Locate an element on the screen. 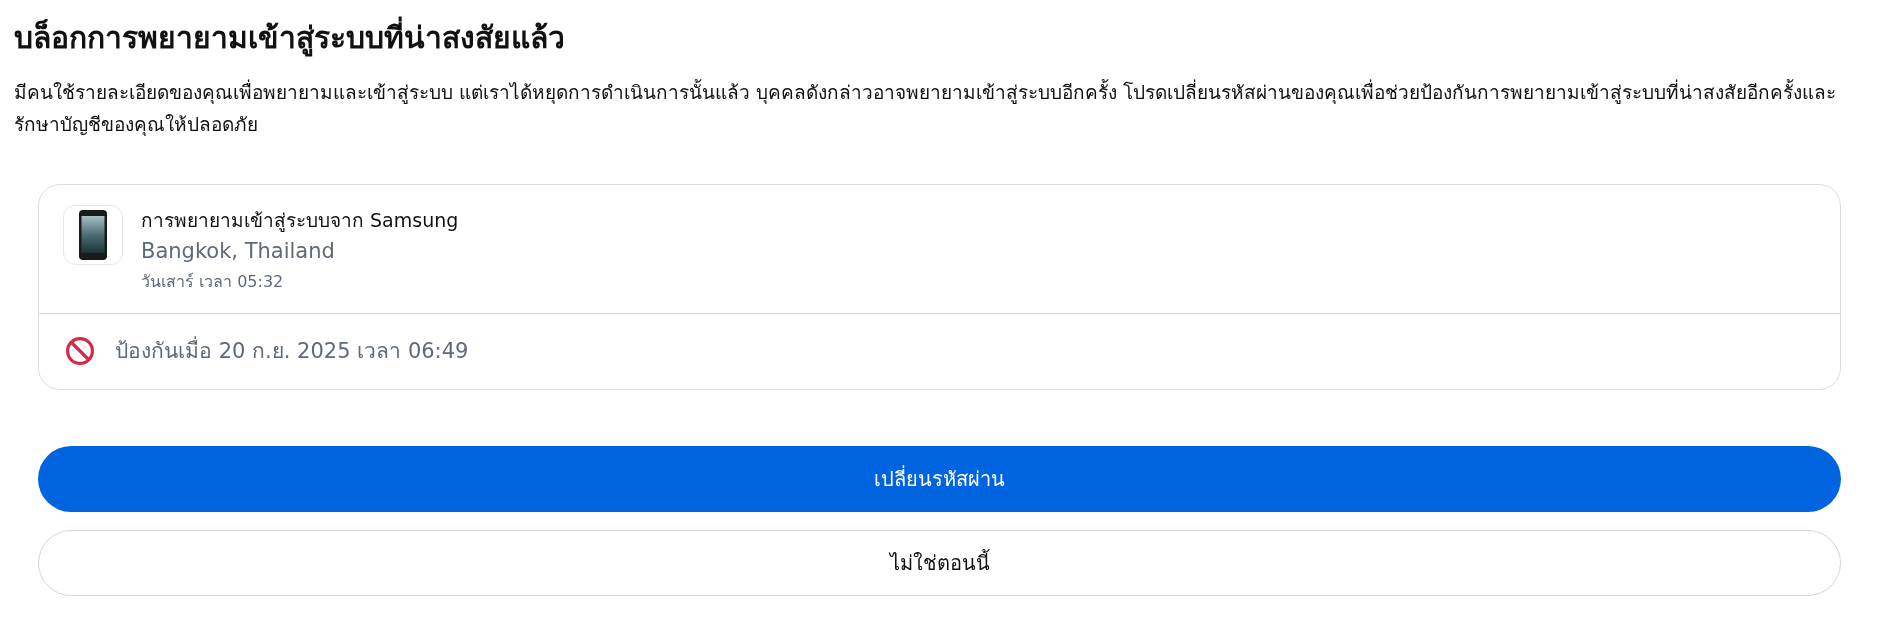 Image resolution: width=1879 pixels, height=626 pixels. change-password-button: เปลี่ยนรหัสผ่าน is located at coordinates (939, 479).